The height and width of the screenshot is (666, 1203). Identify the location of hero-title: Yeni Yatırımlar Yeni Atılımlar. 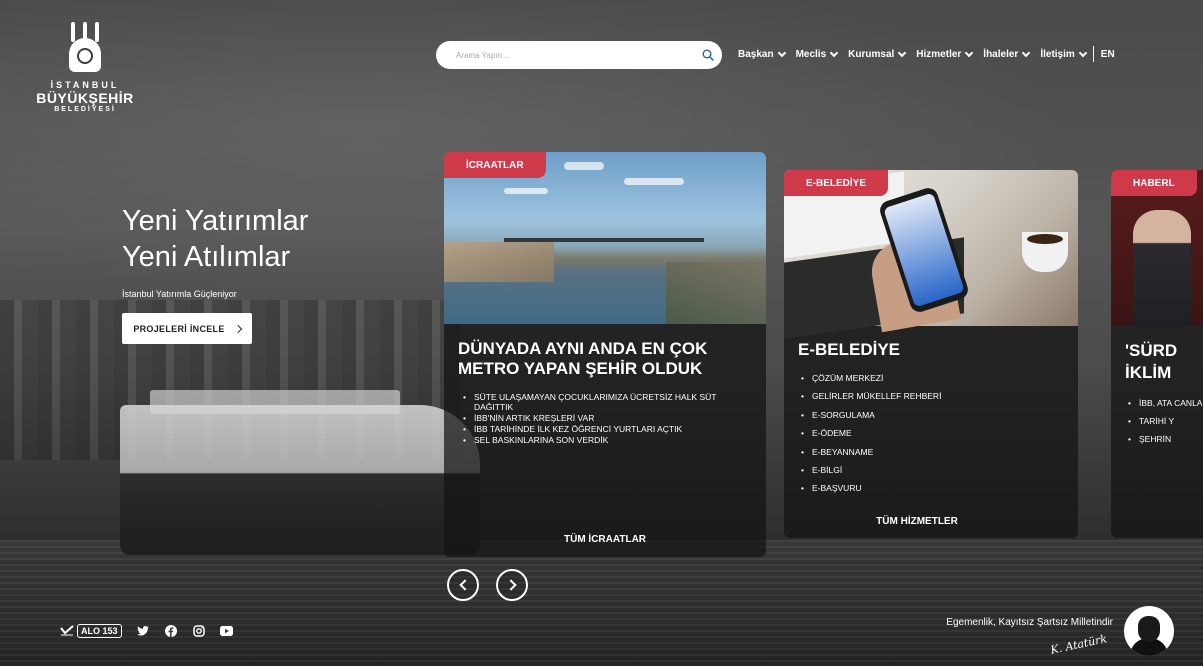
(215, 239).